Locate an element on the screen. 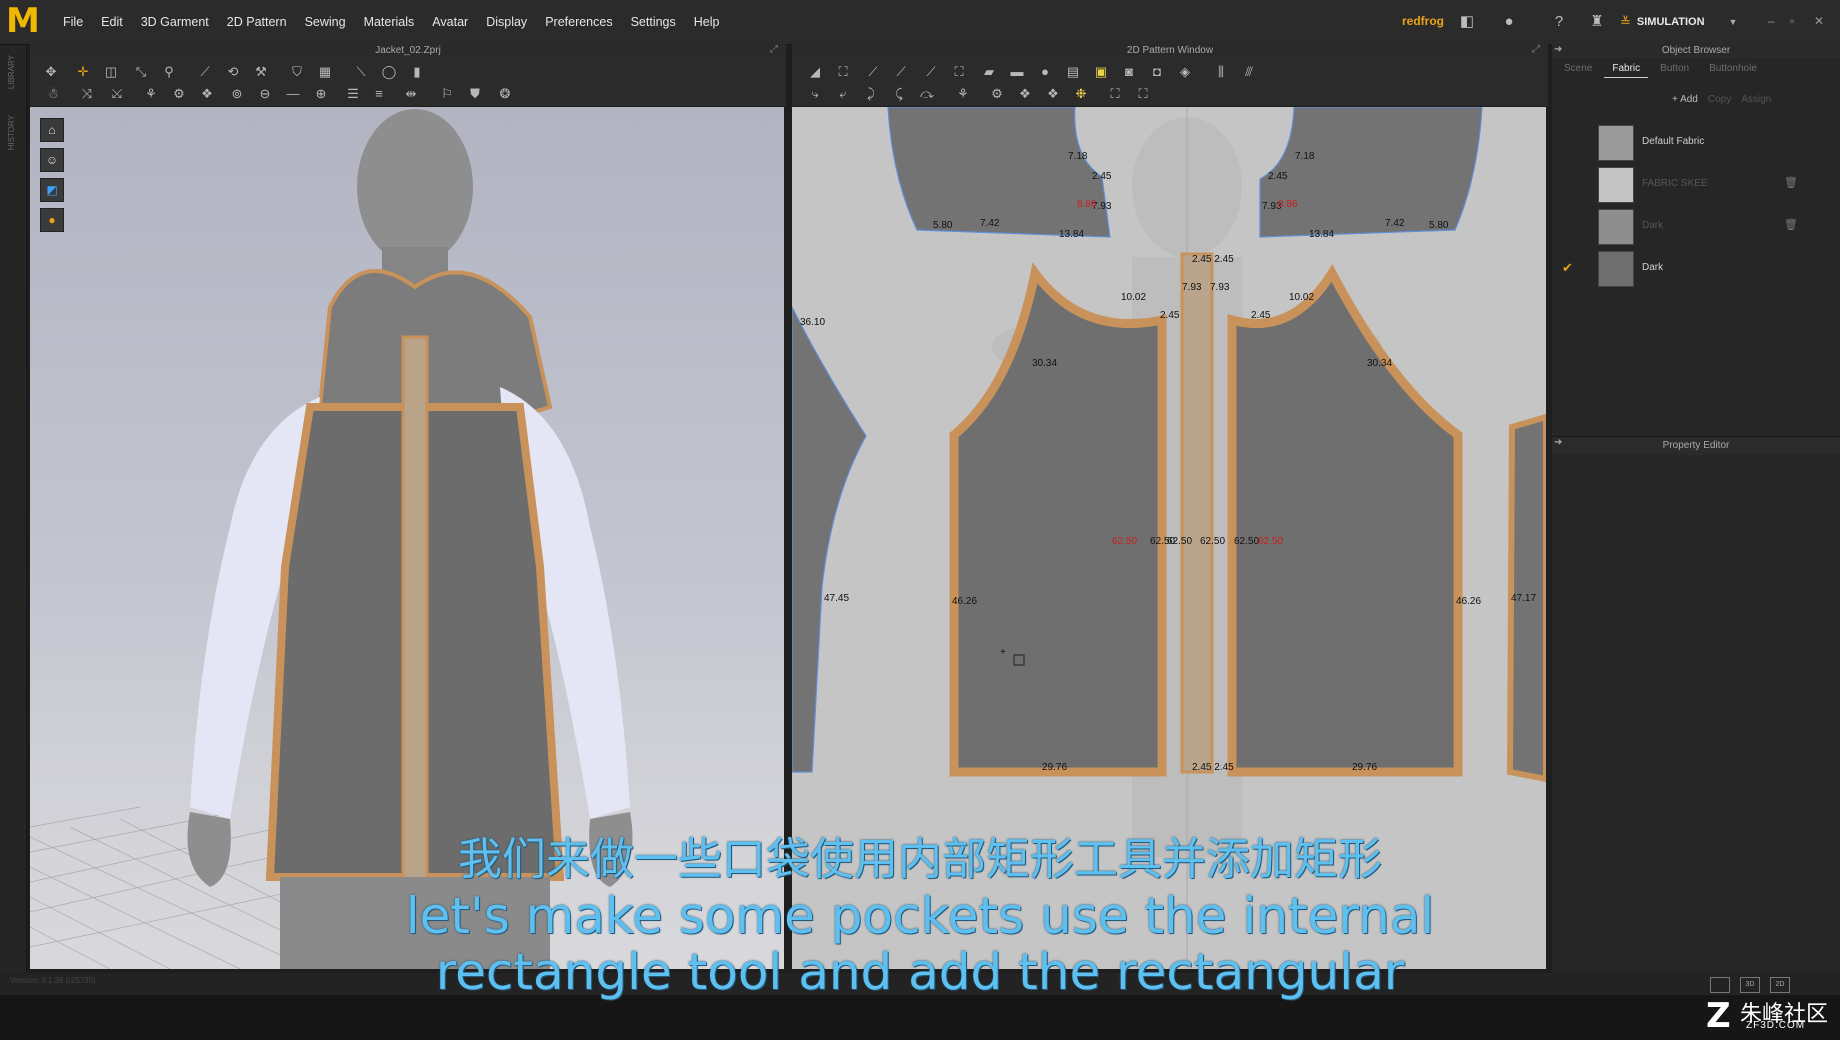 Image resolution: width=1840 pixels, height=1040 pixels. assign-fabric-button: Assign is located at coordinates (1756, 99).